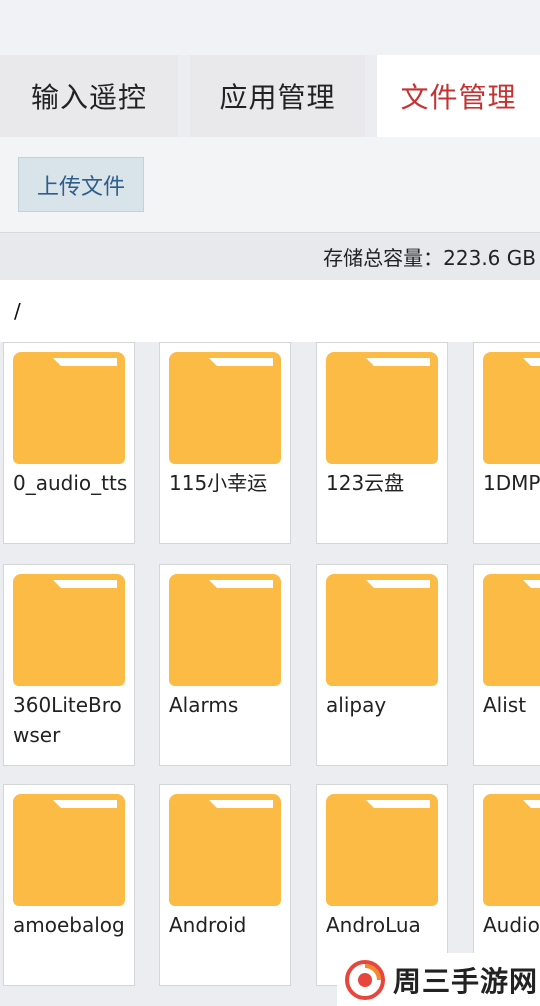 Image resolution: width=540 pixels, height=1006 pixels. What do you see at coordinates (89, 96) in the screenshot?
I see `tab-input-remote: 输入遥控` at bounding box center [89, 96].